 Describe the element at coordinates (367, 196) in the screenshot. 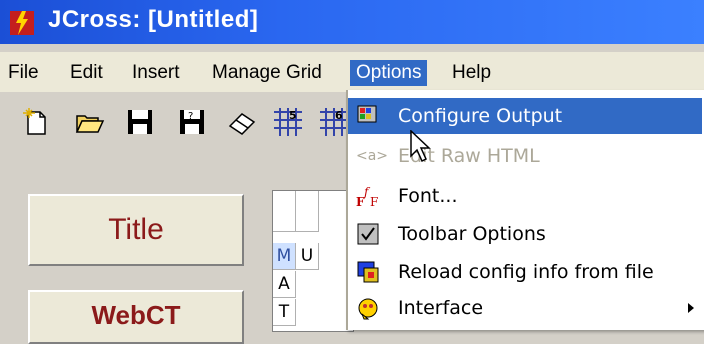

I see `font-icon: F f F` at that location.